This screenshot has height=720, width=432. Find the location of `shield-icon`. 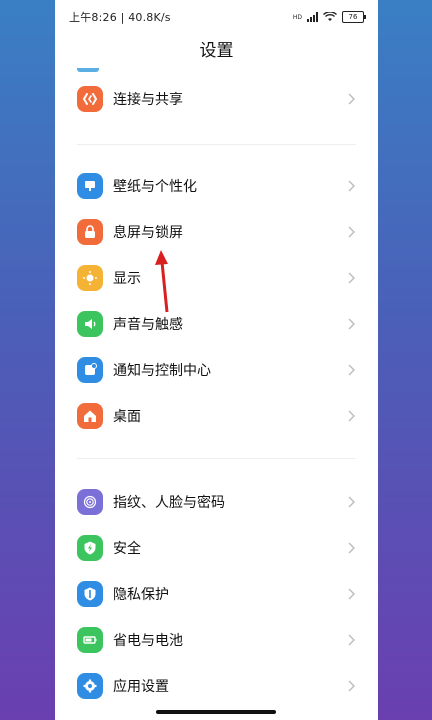

shield-icon is located at coordinates (90, 548).